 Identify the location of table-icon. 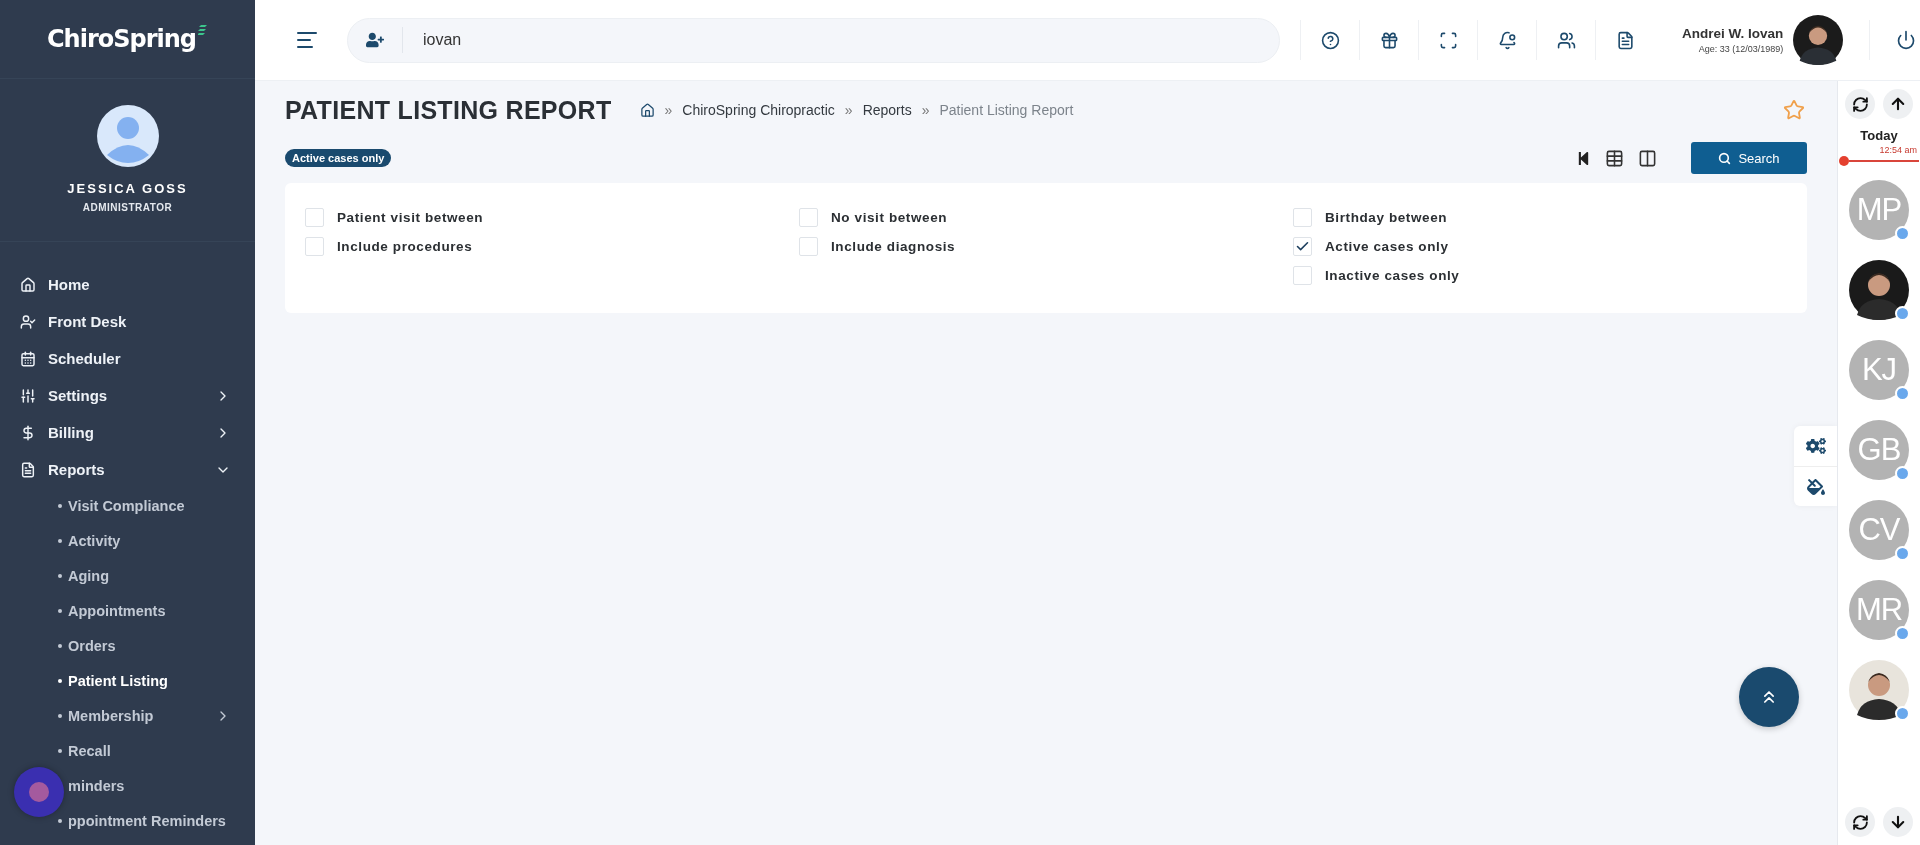
(1614, 158).